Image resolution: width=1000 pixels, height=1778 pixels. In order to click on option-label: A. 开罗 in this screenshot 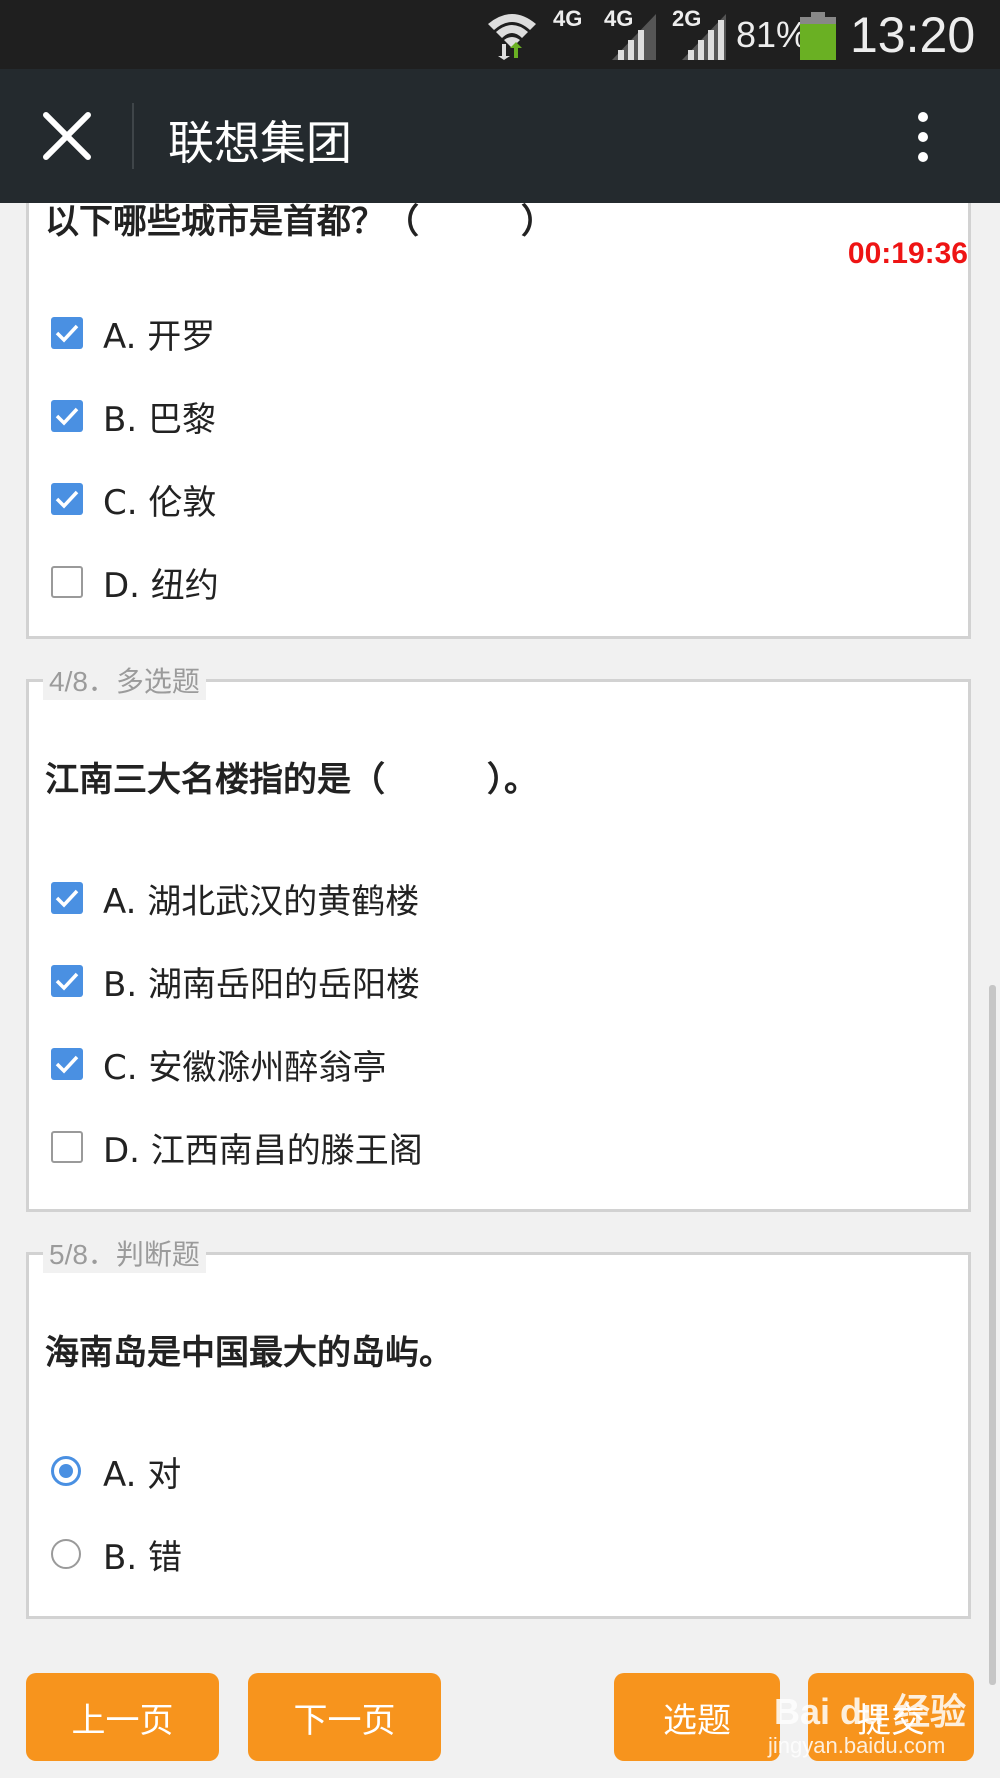, I will do `click(159, 336)`.